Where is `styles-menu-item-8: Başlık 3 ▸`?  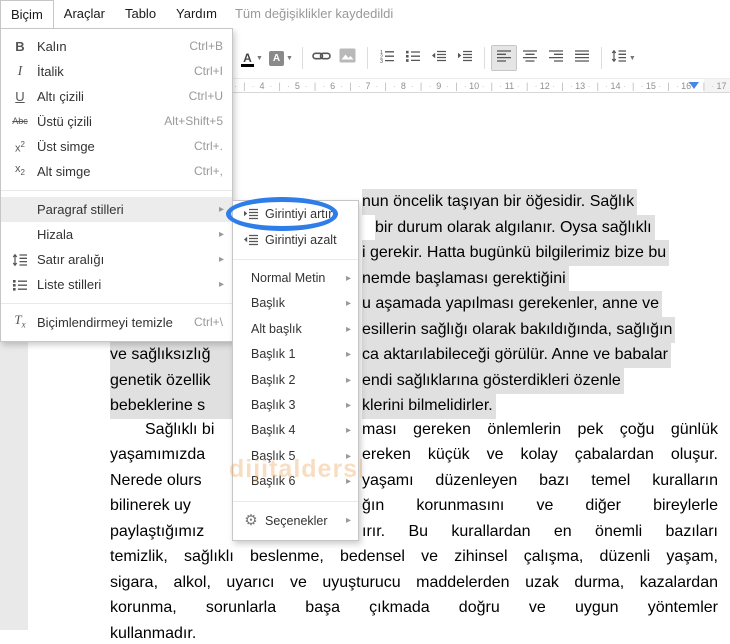
styles-menu-item-8: Başlık 3 ▸ is located at coordinates (295, 405).